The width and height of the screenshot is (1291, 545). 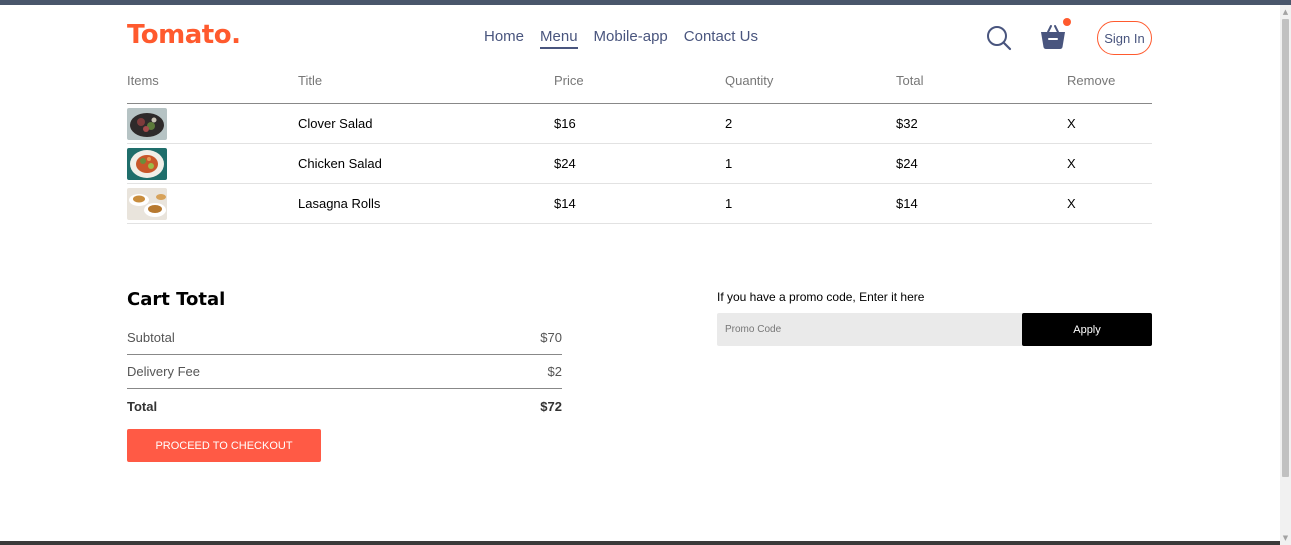 What do you see at coordinates (569, 80) in the screenshot?
I see `column-header-price: Price` at bounding box center [569, 80].